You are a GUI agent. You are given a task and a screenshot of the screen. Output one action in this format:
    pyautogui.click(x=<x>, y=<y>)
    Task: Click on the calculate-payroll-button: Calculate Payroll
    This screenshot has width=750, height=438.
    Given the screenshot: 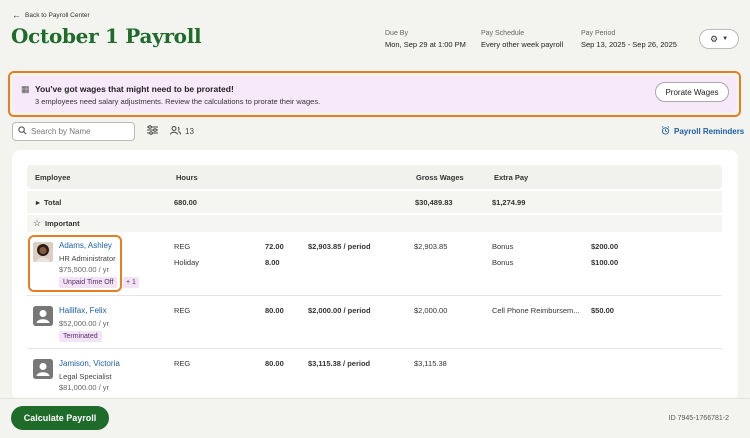 What is the action you would take?
    pyautogui.click(x=60, y=418)
    